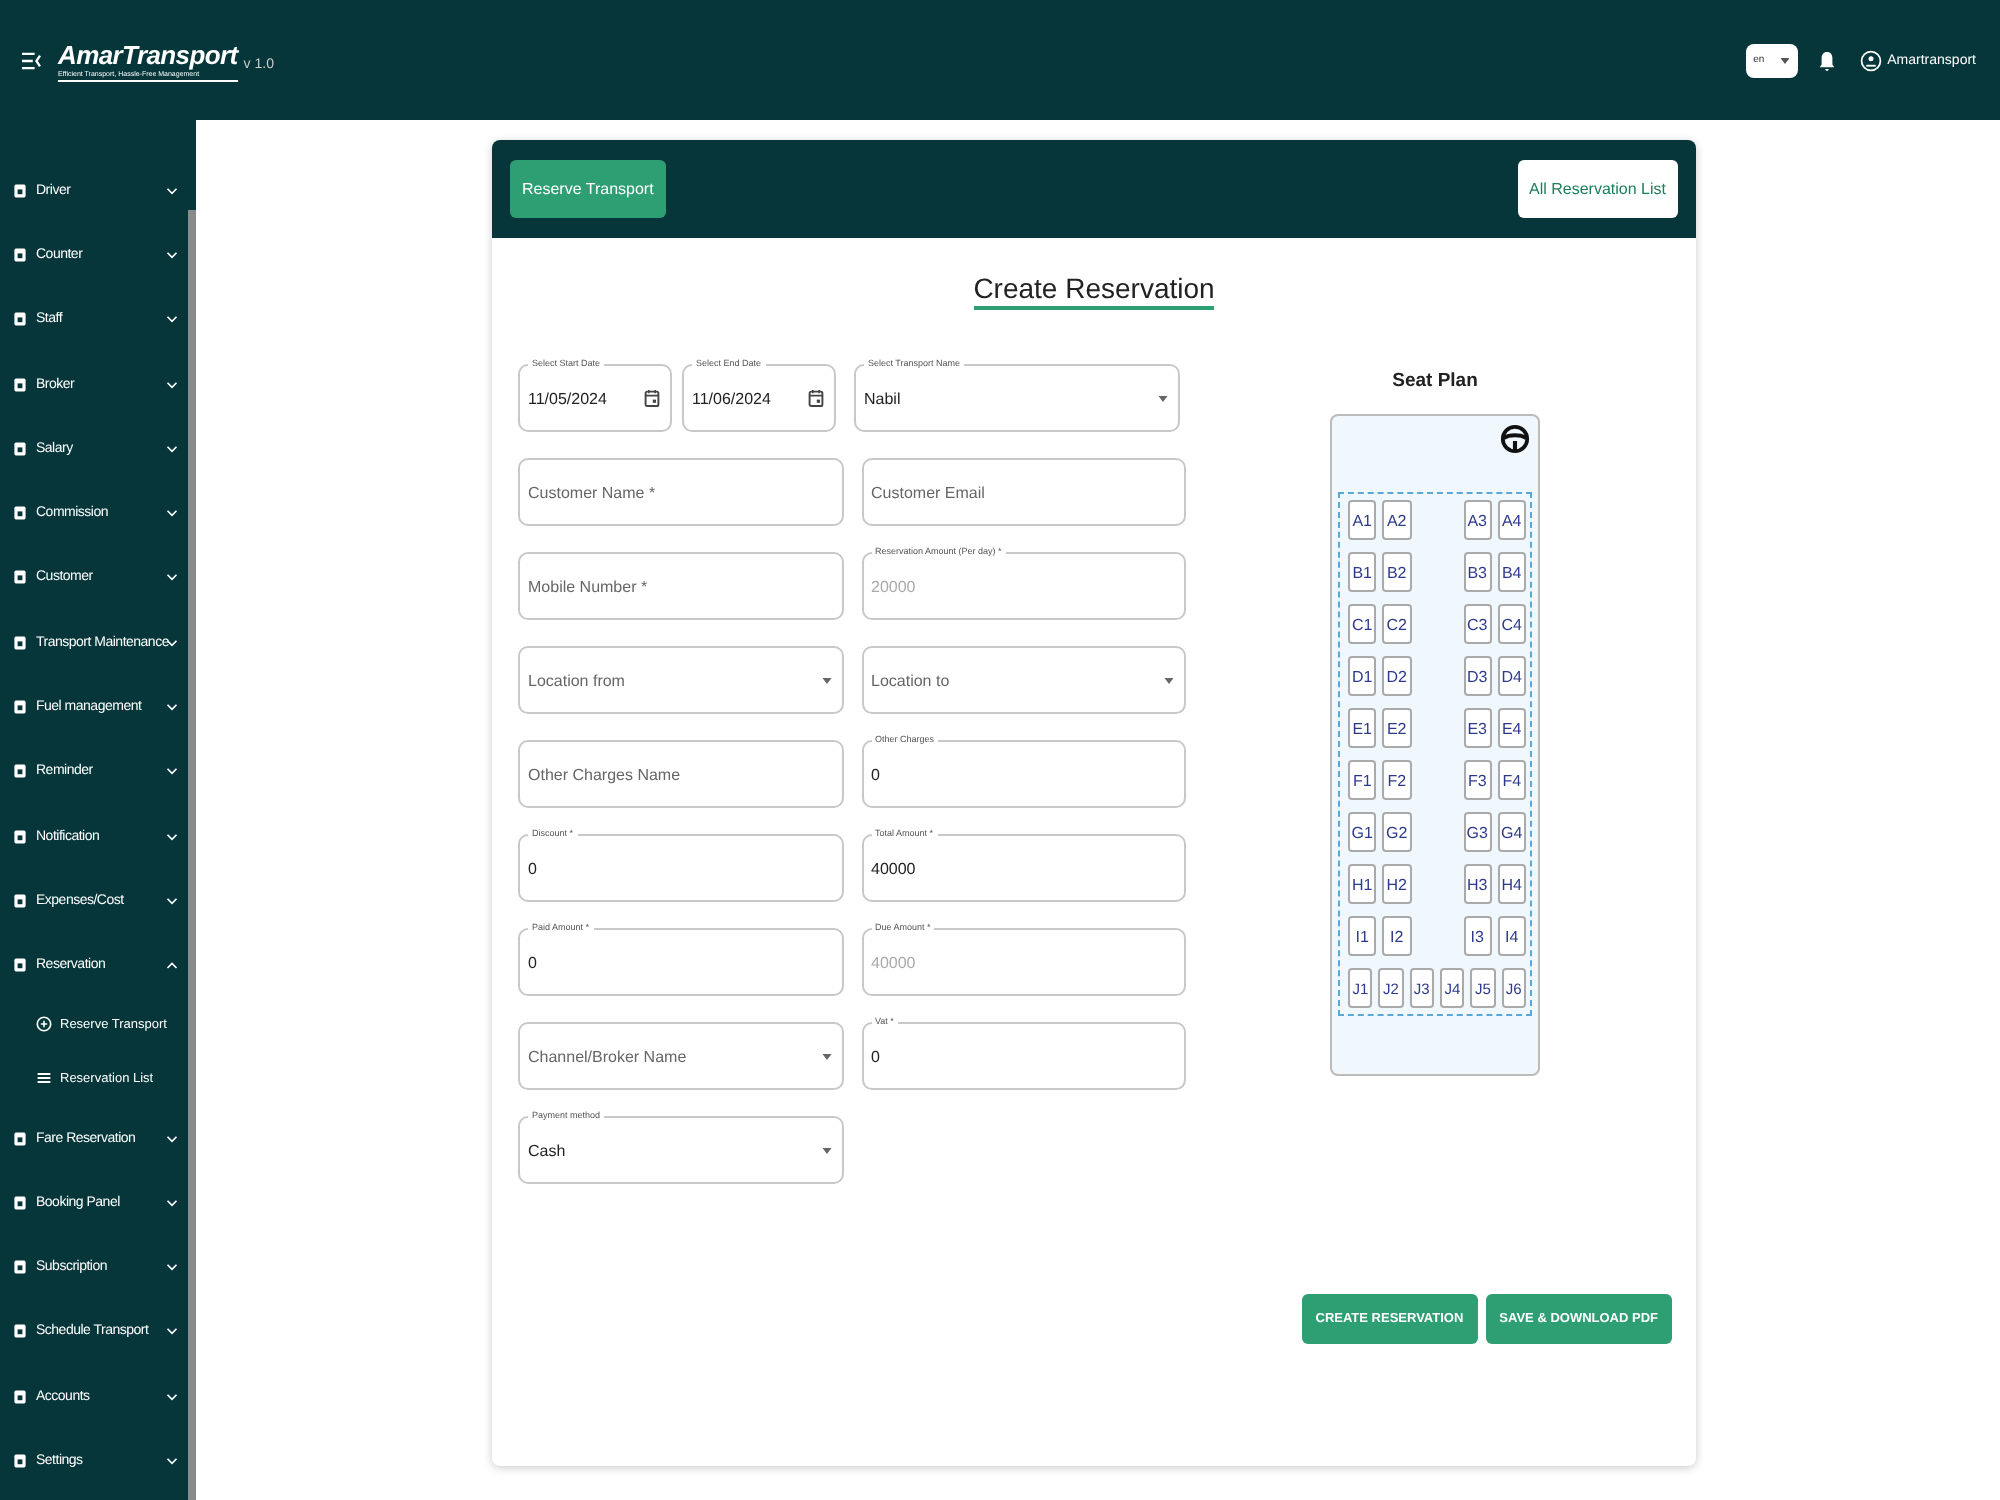  I want to click on seat: C4, so click(1511, 624).